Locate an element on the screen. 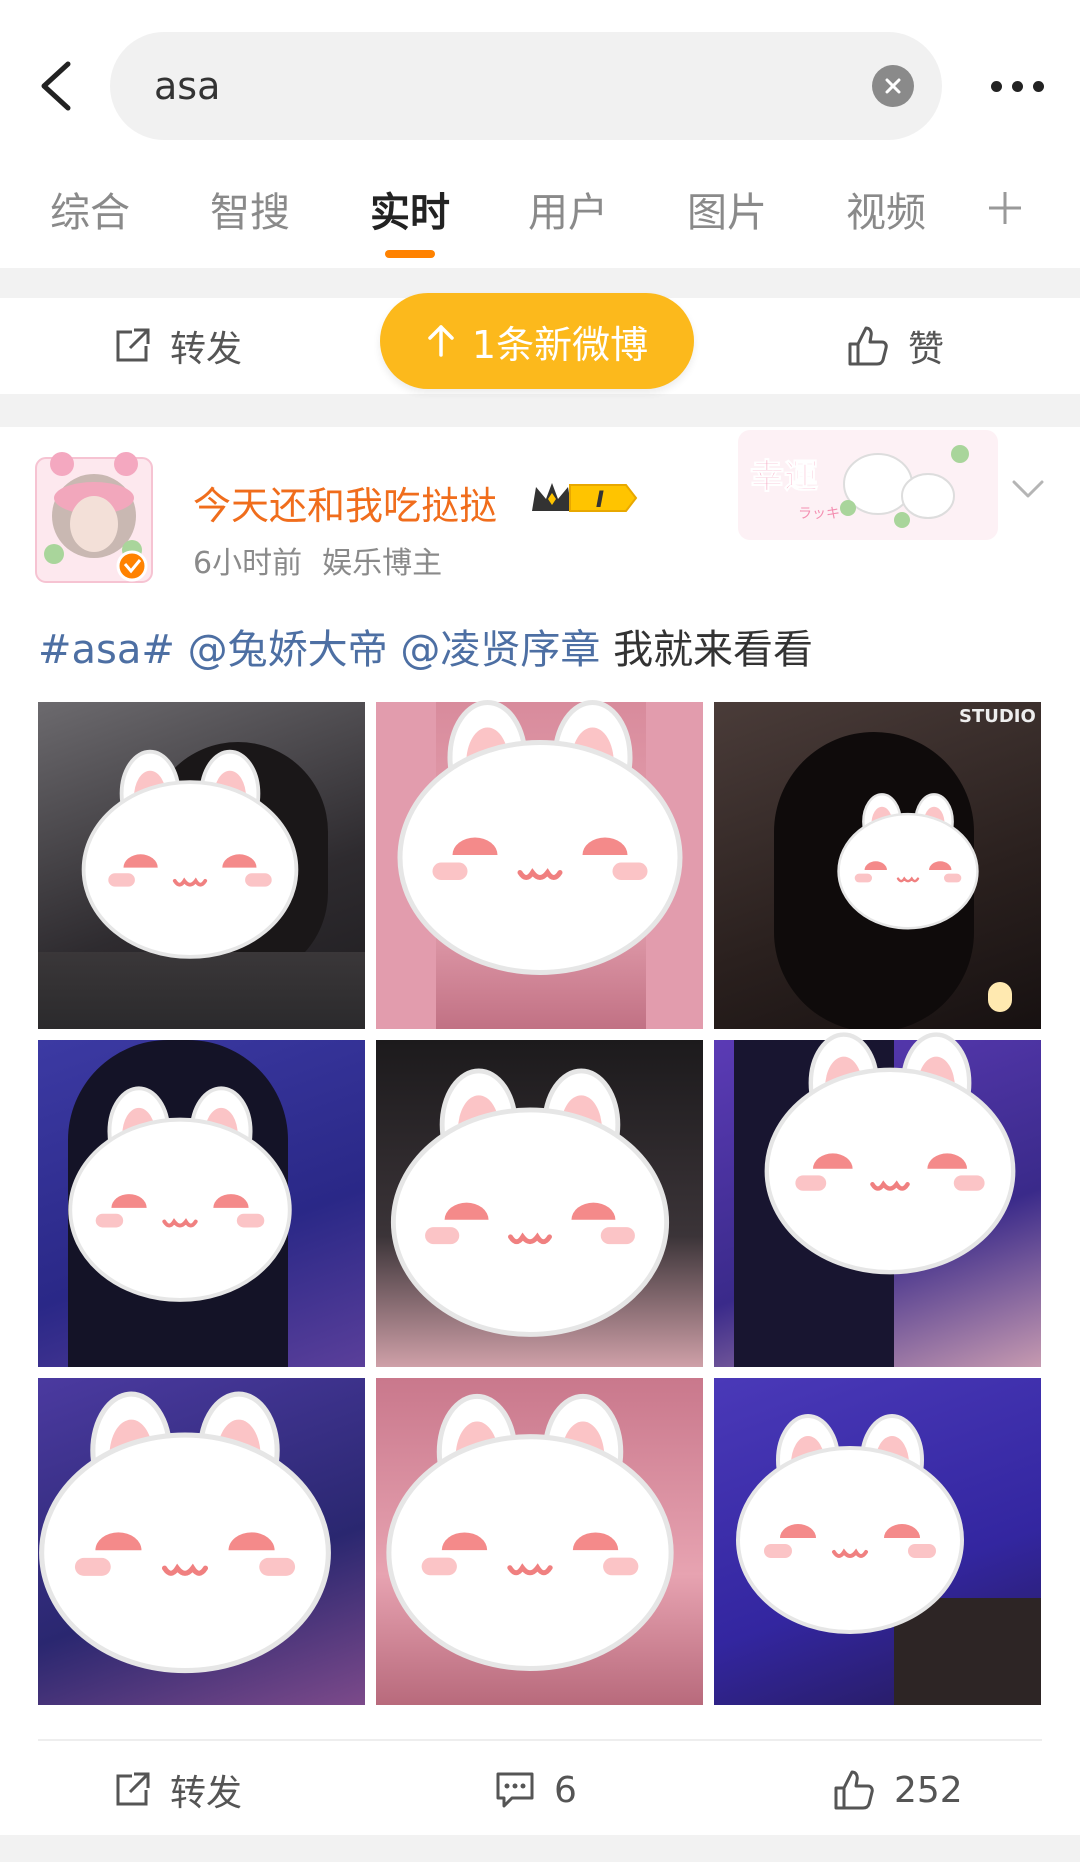  comment-button: 6 is located at coordinates (535, 1790).